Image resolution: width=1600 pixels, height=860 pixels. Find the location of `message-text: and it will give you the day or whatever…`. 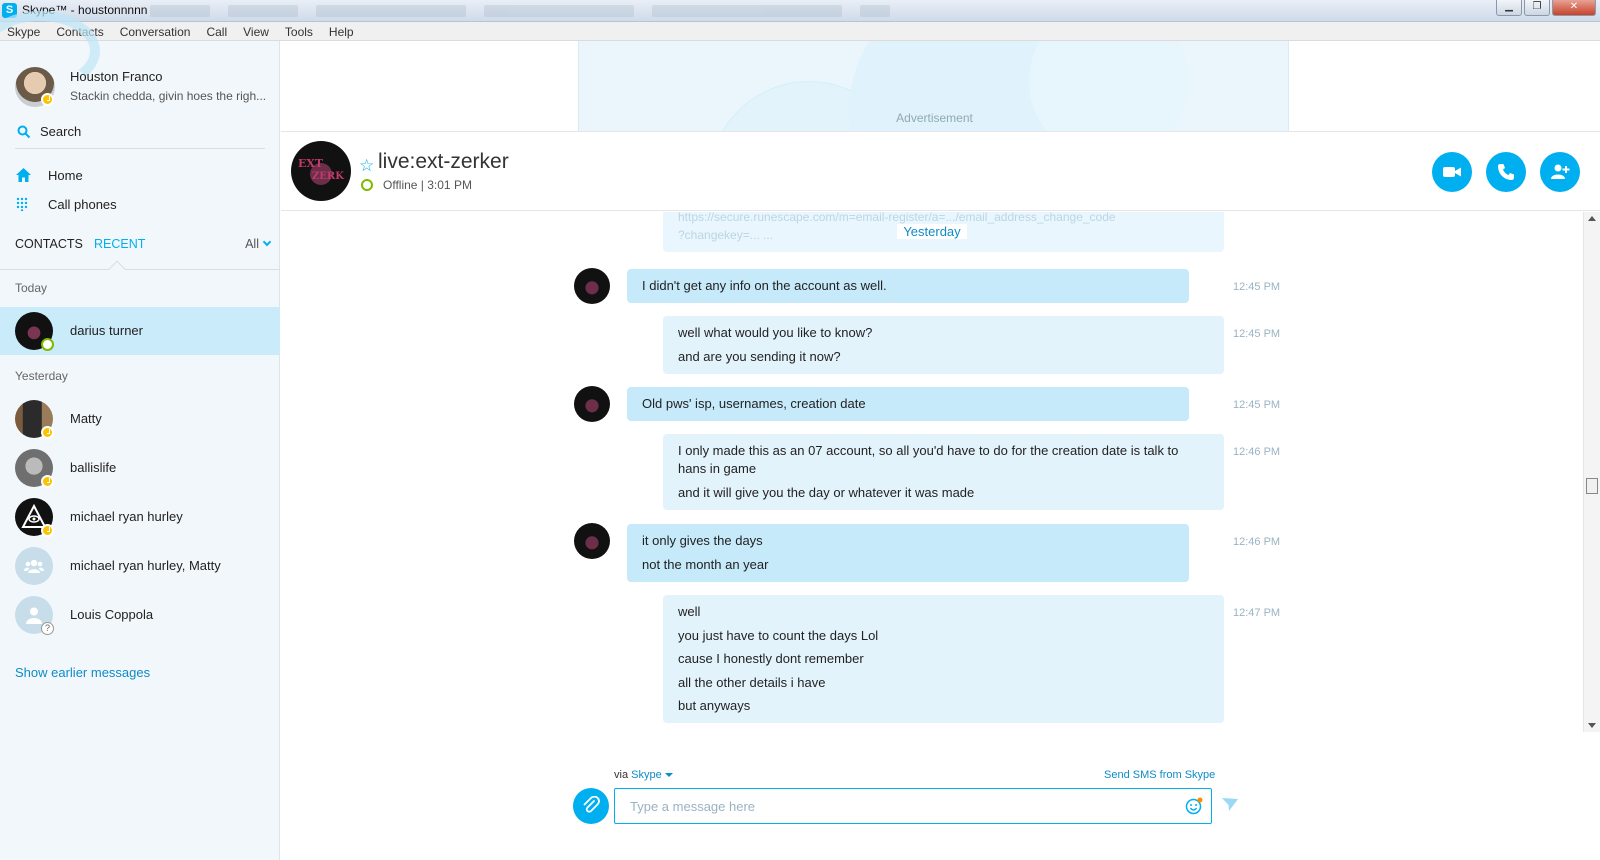

message-text: and it will give you the day or whatever… is located at coordinates (826, 492).